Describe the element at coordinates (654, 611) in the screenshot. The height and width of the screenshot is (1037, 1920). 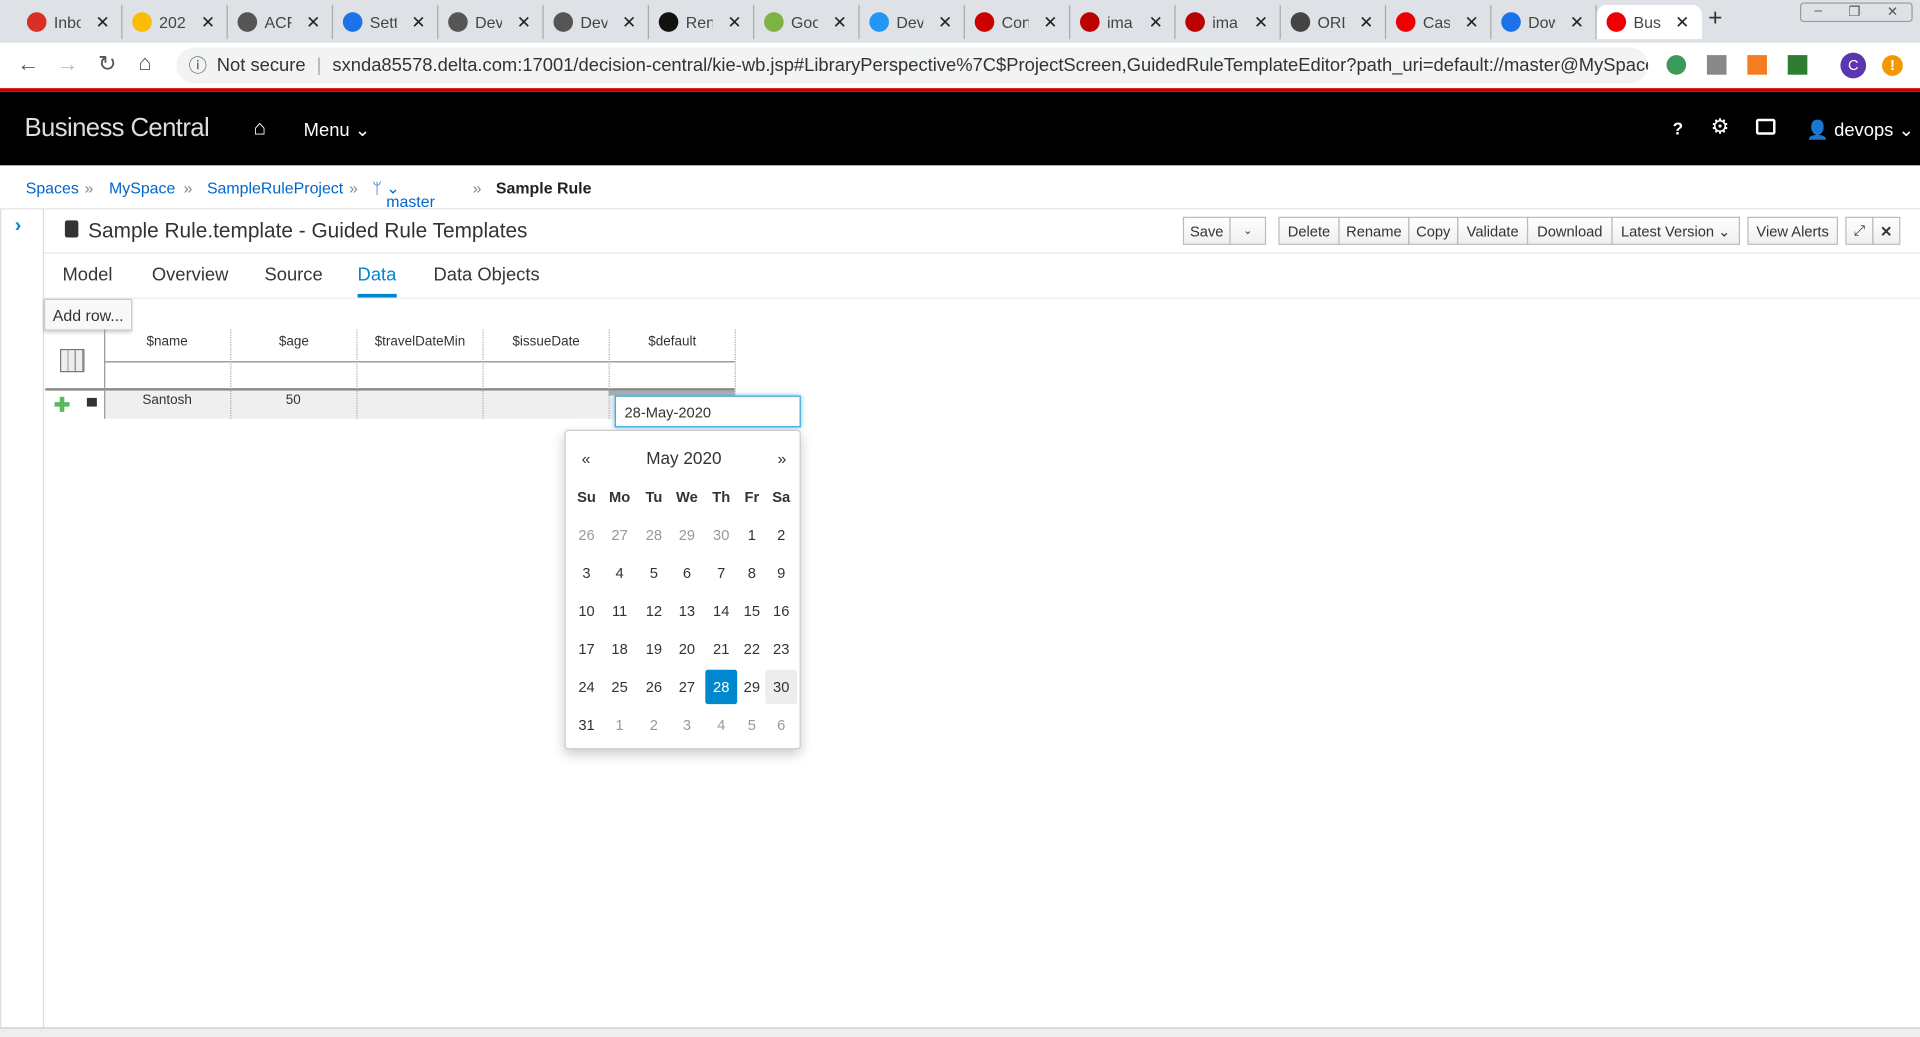
I see `calendar-day: 12` at that location.